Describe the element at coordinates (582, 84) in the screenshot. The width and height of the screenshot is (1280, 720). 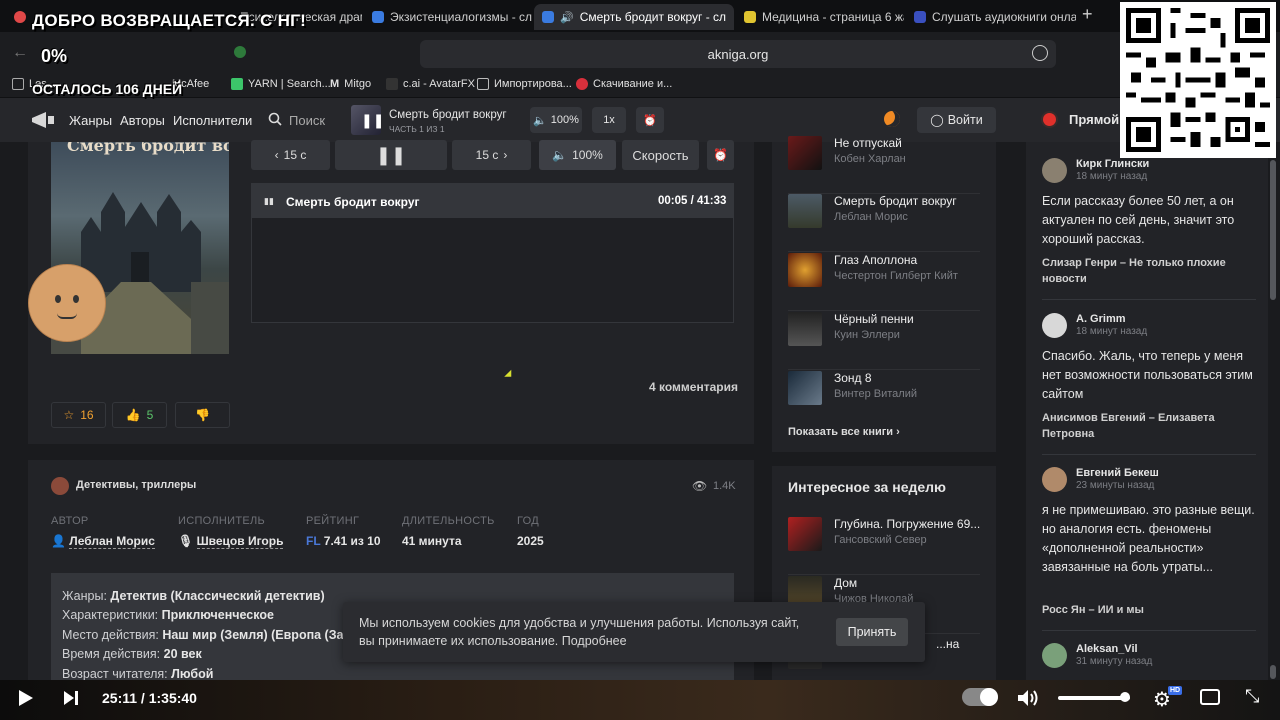
I see `pinterest-icon` at that location.